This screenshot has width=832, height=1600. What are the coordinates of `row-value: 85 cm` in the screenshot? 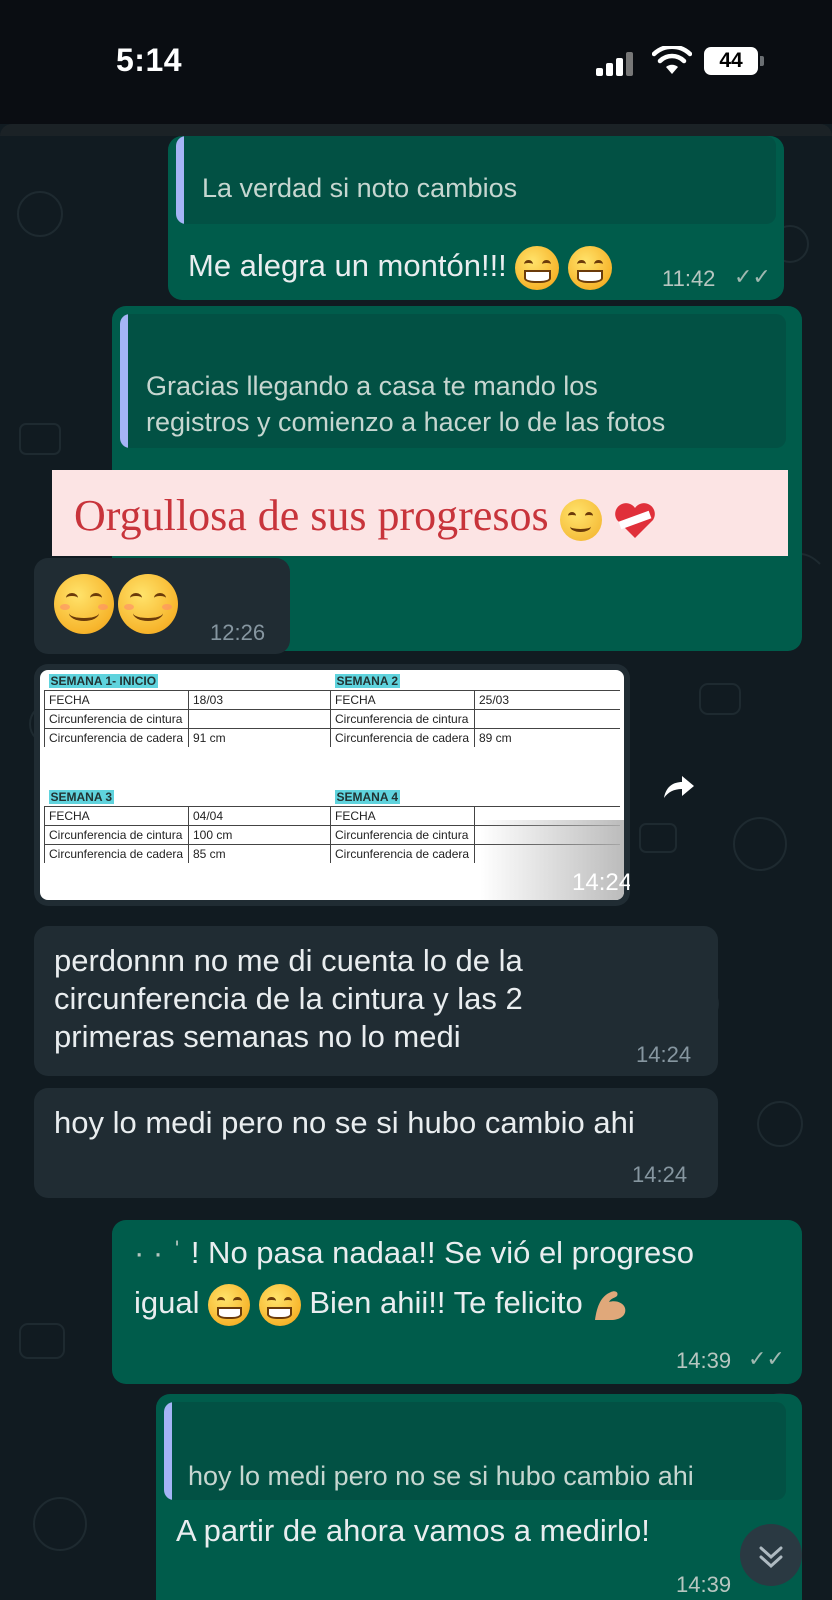 It's located at (261, 853).